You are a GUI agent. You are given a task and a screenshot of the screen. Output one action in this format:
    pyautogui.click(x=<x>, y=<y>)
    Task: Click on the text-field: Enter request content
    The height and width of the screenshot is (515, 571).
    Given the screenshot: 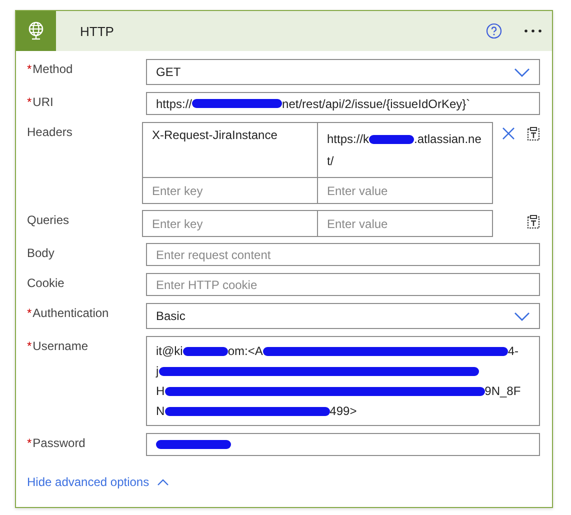 What is the action you would take?
    pyautogui.click(x=343, y=254)
    